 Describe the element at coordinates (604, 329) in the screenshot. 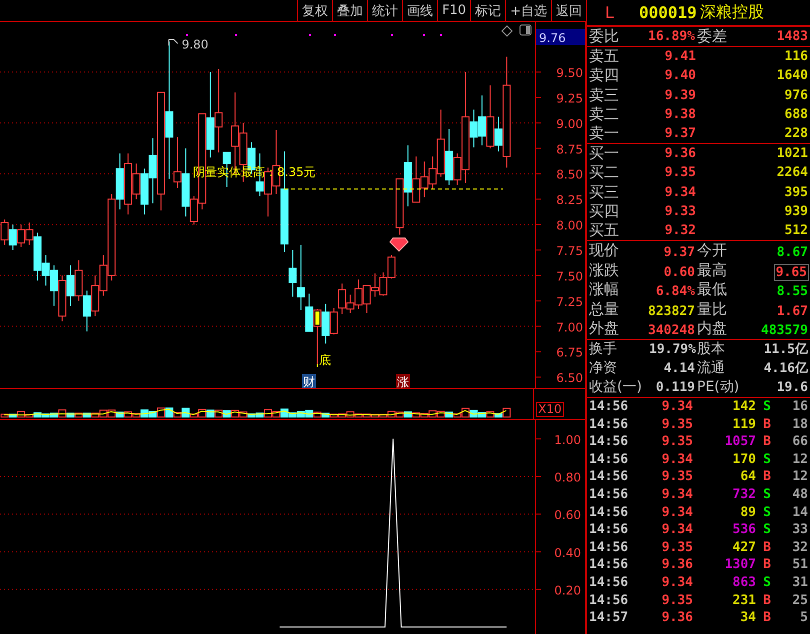

I see `quote-label: 外盘` at that location.